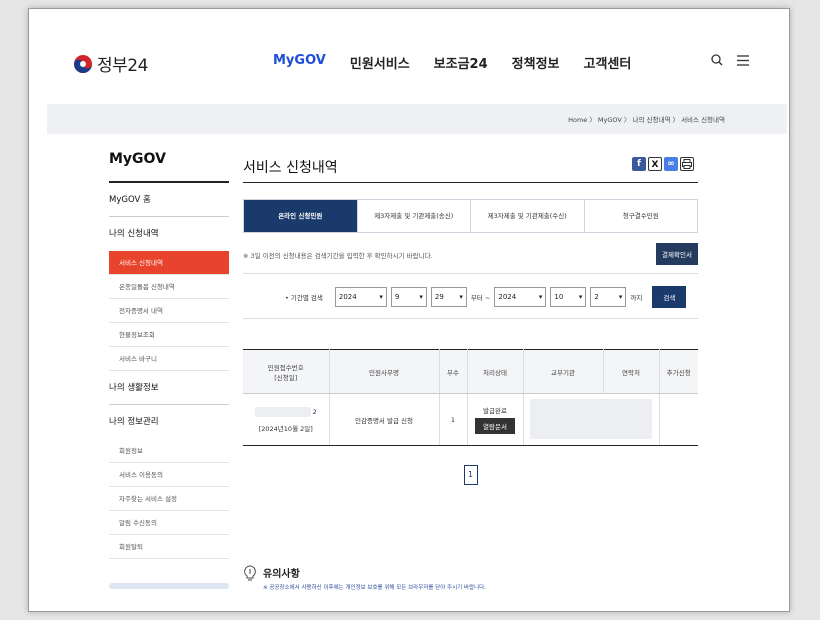 The height and width of the screenshot is (620, 820). What do you see at coordinates (169, 167) in the screenshot?
I see `sidebar-title: MyGOV` at bounding box center [169, 167].